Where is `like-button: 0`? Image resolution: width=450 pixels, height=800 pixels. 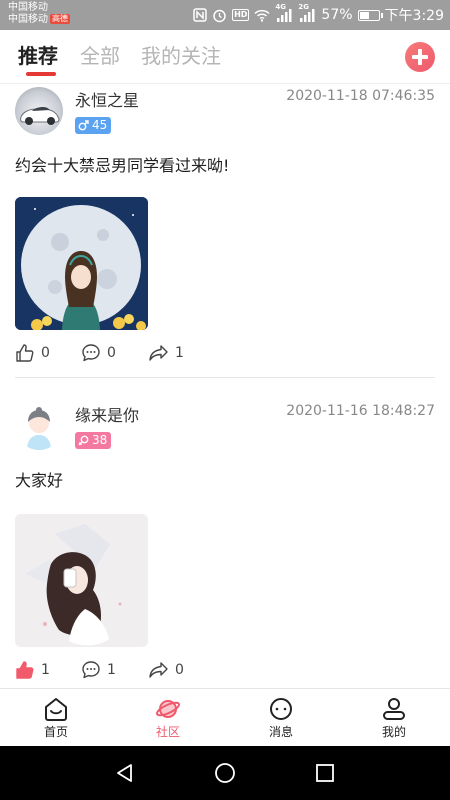
like-button: 0 is located at coordinates (32, 353).